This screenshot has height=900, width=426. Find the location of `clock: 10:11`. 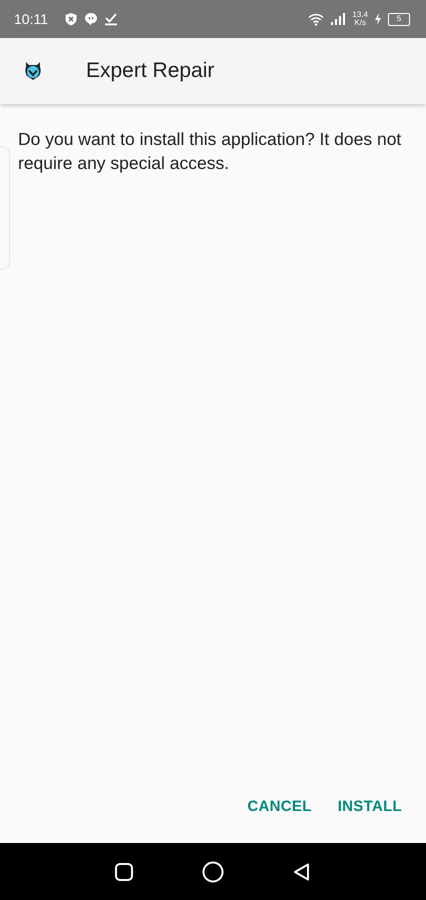

clock: 10:11 is located at coordinates (31, 19).